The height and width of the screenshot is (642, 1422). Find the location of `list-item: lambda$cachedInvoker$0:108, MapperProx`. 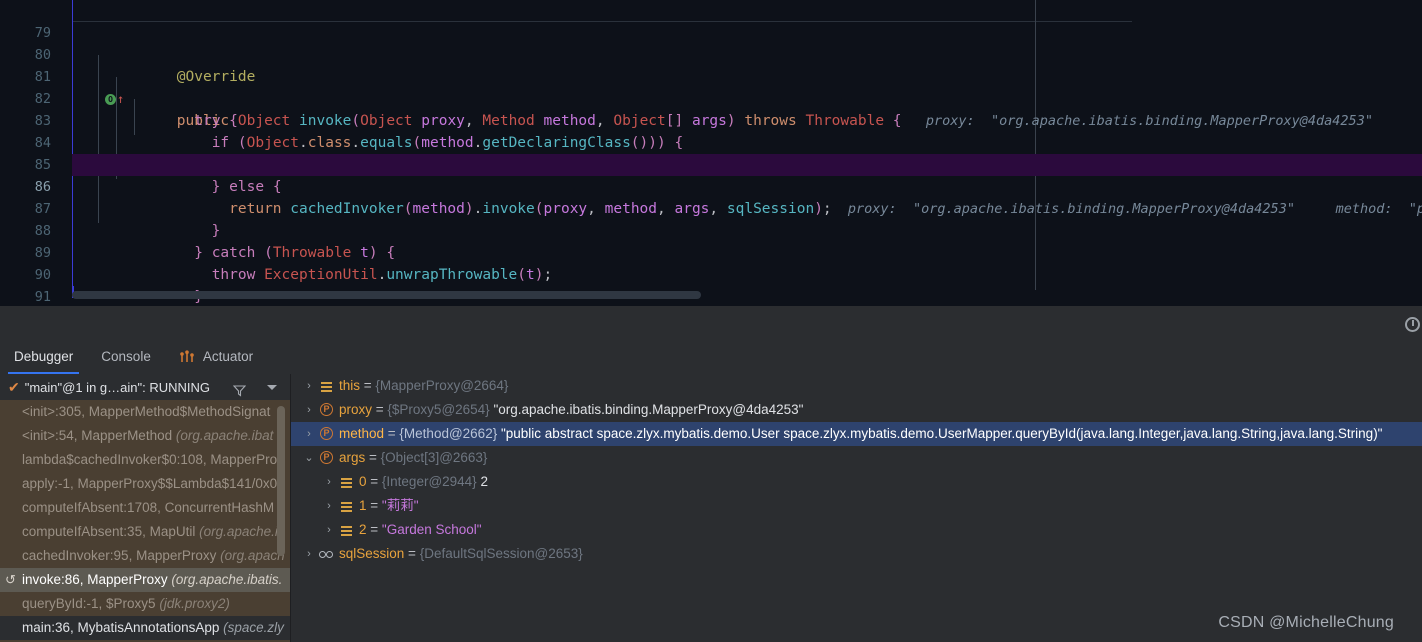

list-item: lambda$cachedInvoker$0:108, MapperProx is located at coordinates (145, 460).